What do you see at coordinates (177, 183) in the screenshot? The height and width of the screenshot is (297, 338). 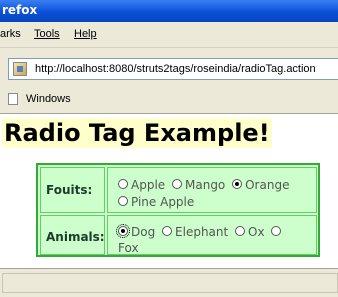 I see `radio-mango` at bounding box center [177, 183].